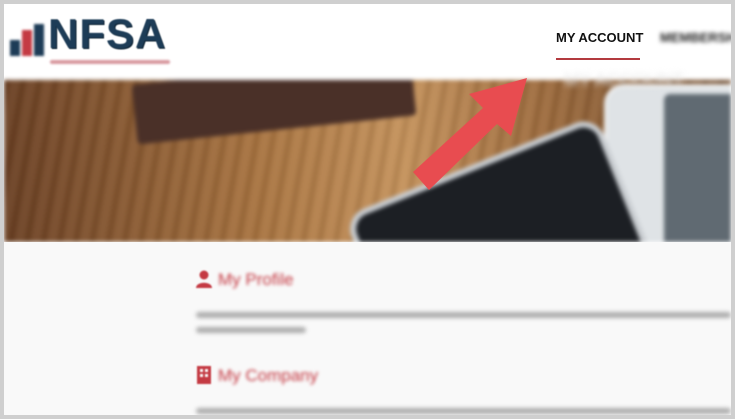  What do you see at coordinates (697, 168) in the screenshot?
I see `hero-phone-right-screen` at bounding box center [697, 168].